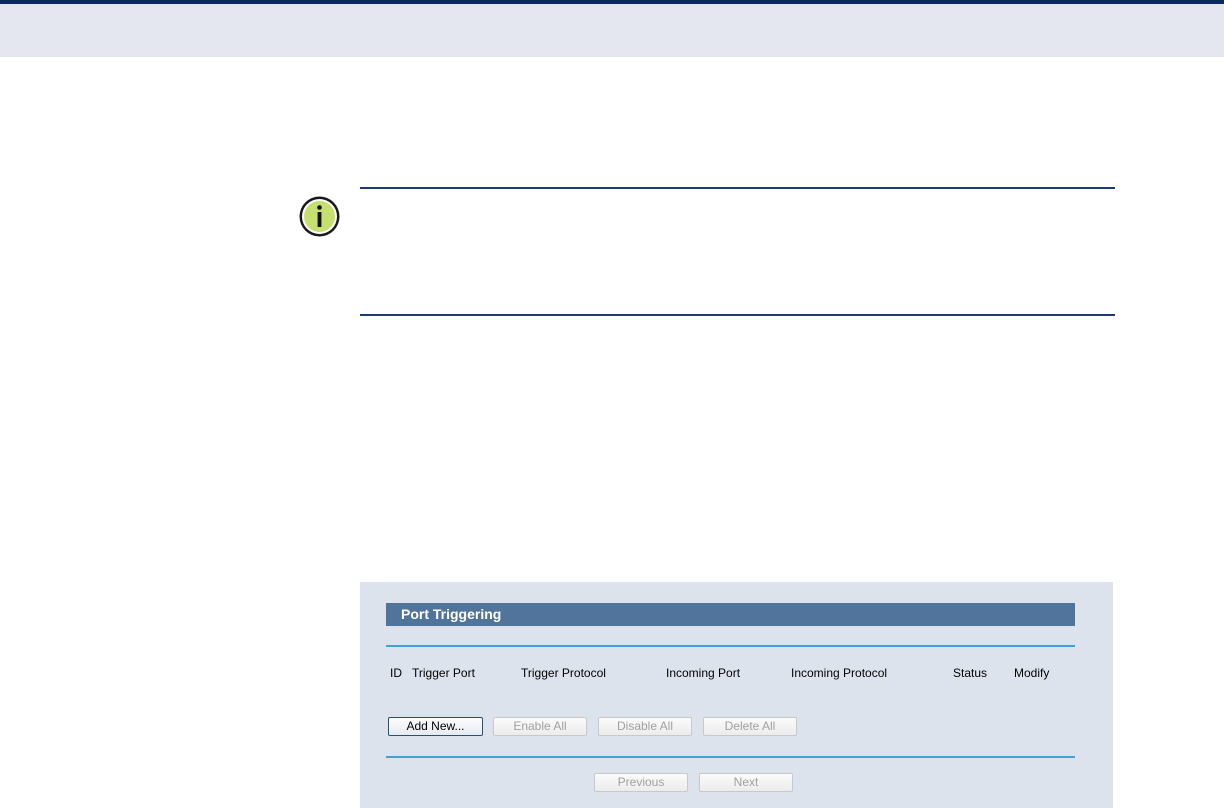 Image resolution: width=1224 pixels, height=808 pixels. Describe the element at coordinates (451, 614) in the screenshot. I see `panel-title: Port Triggering` at that location.